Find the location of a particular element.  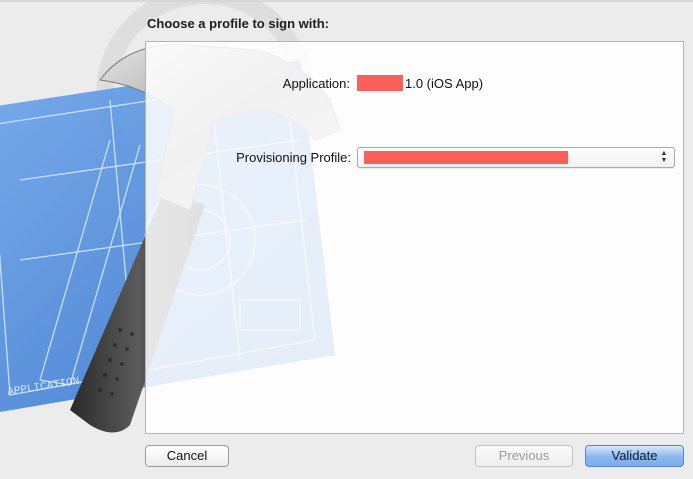

provisioning-profile-select: ▲ ▼ is located at coordinates (516, 157).